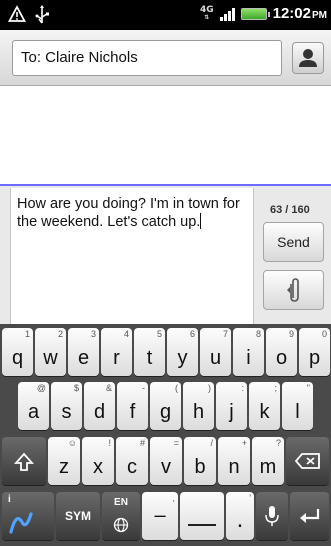 This screenshot has height=546, width=331. What do you see at coordinates (66, 412) in the screenshot?
I see `key-label: s` at bounding box center [66, 412].